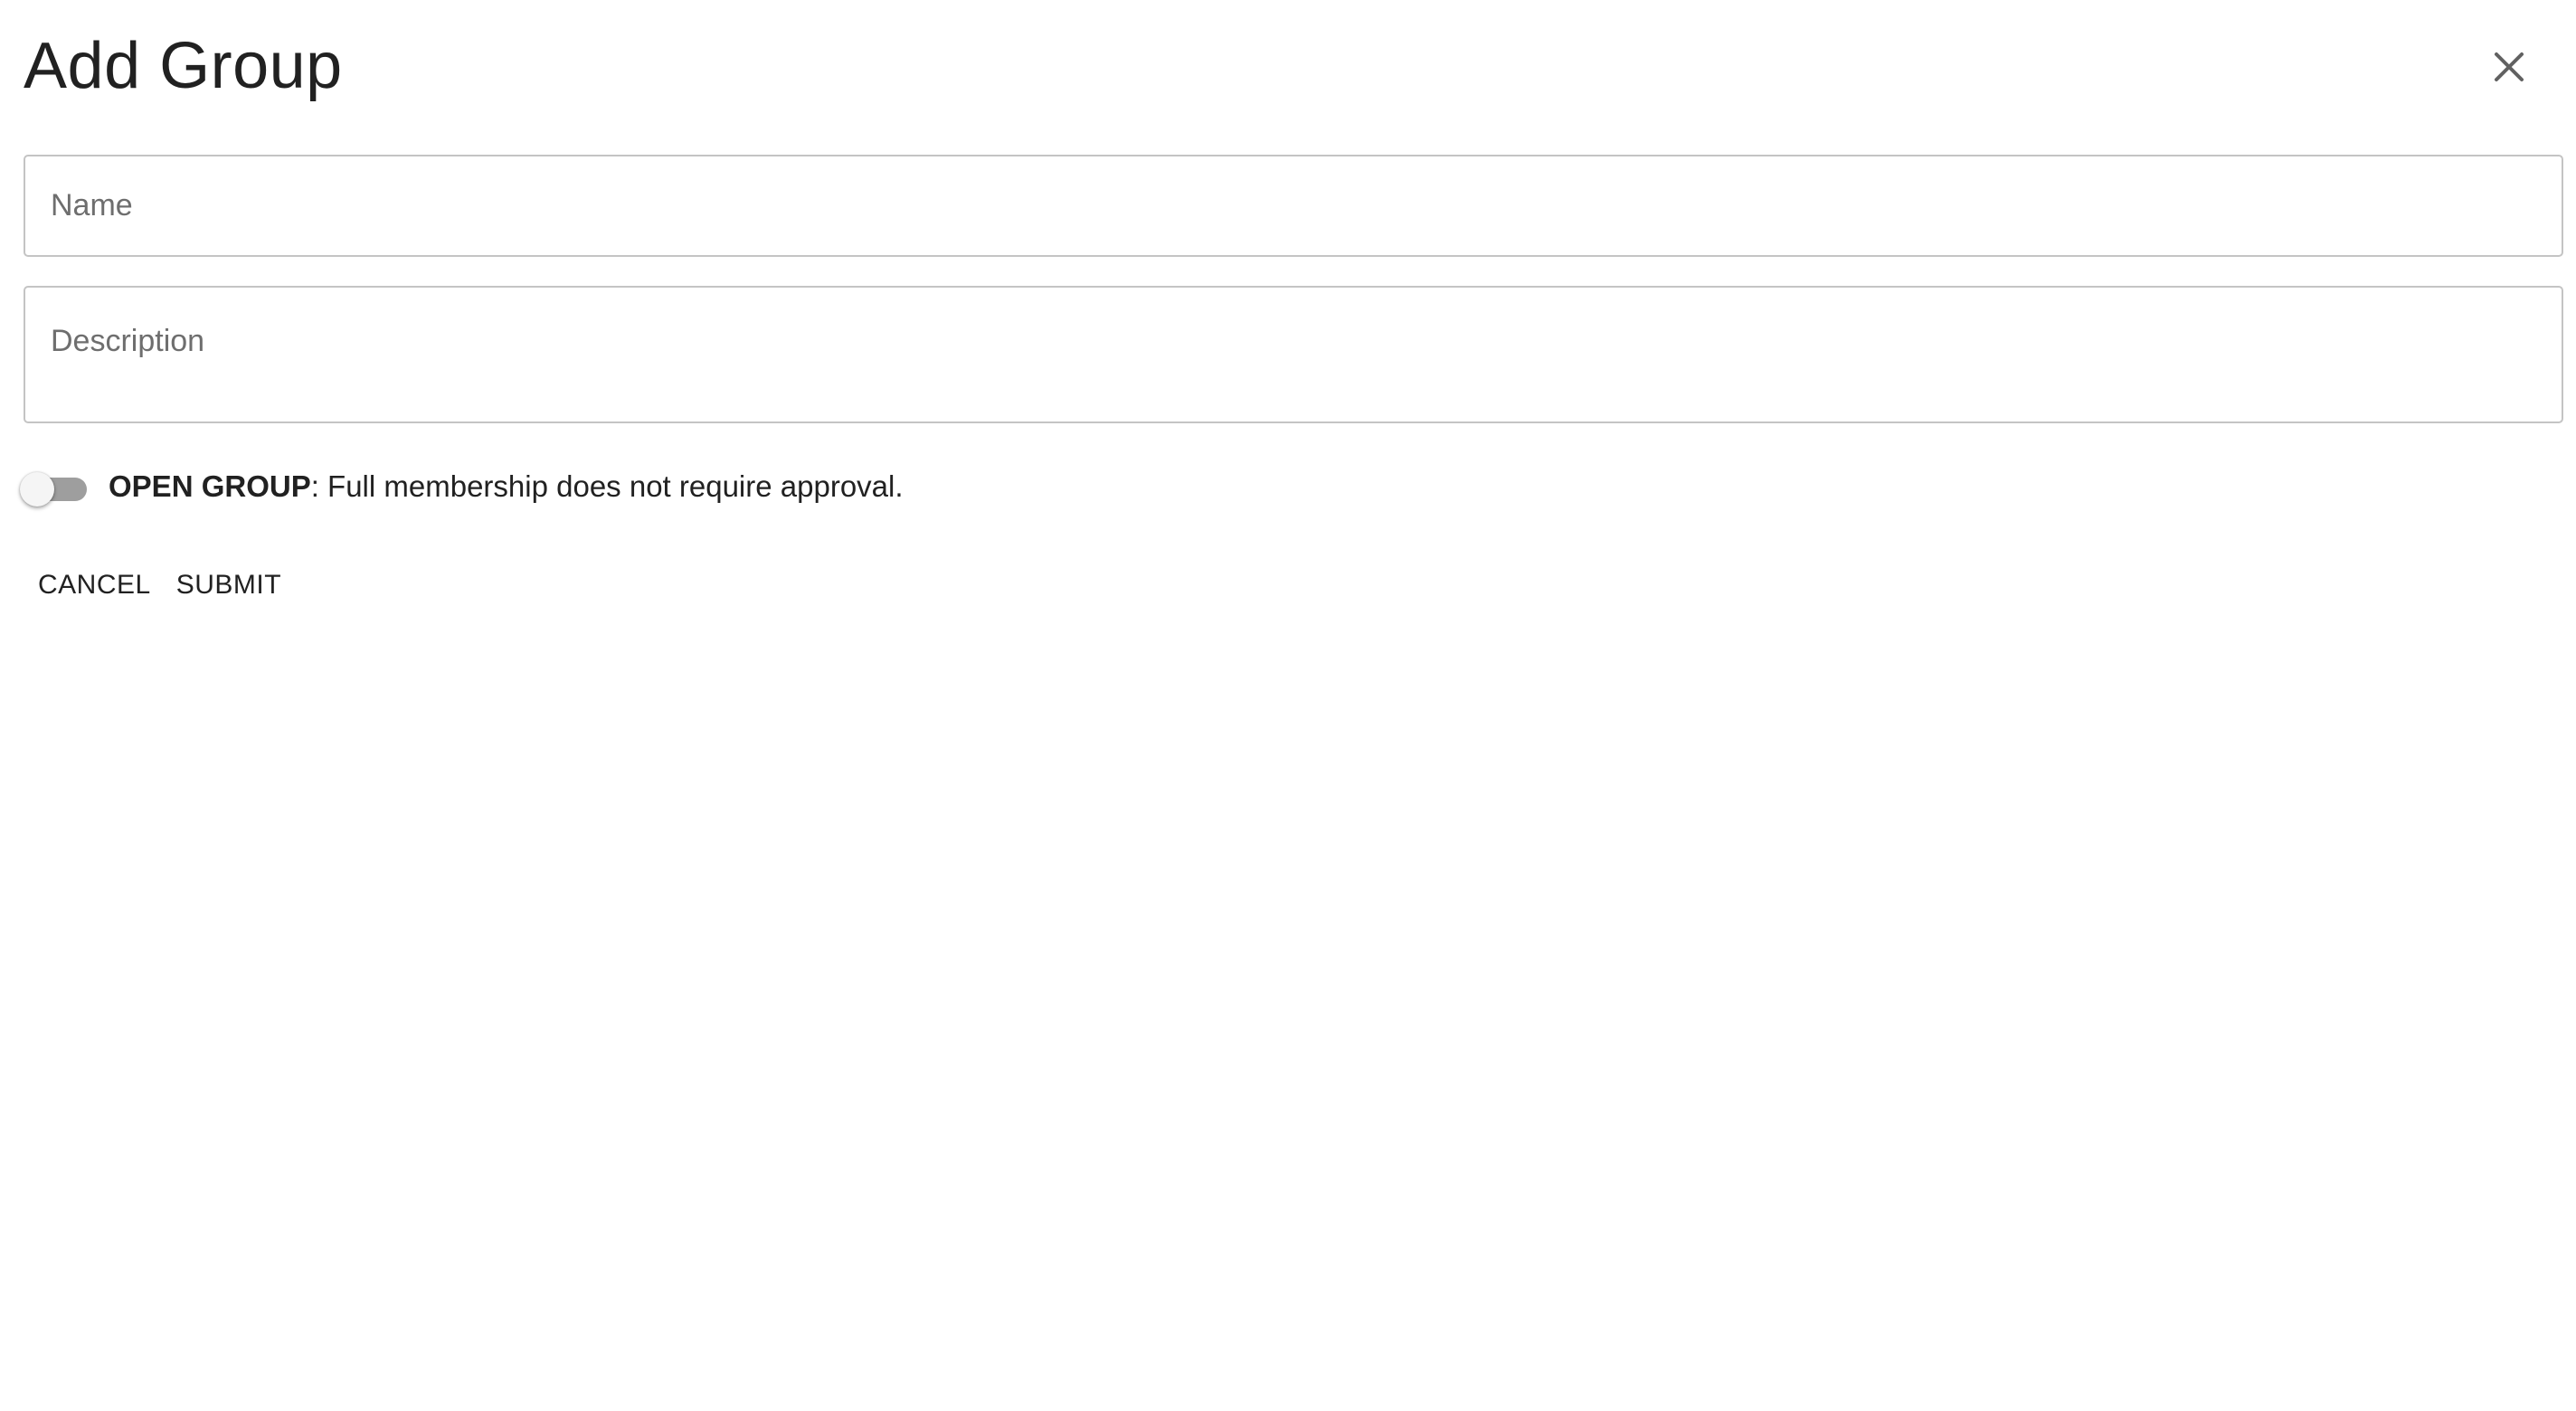  I want to click on name-input, so click(1294, 206).